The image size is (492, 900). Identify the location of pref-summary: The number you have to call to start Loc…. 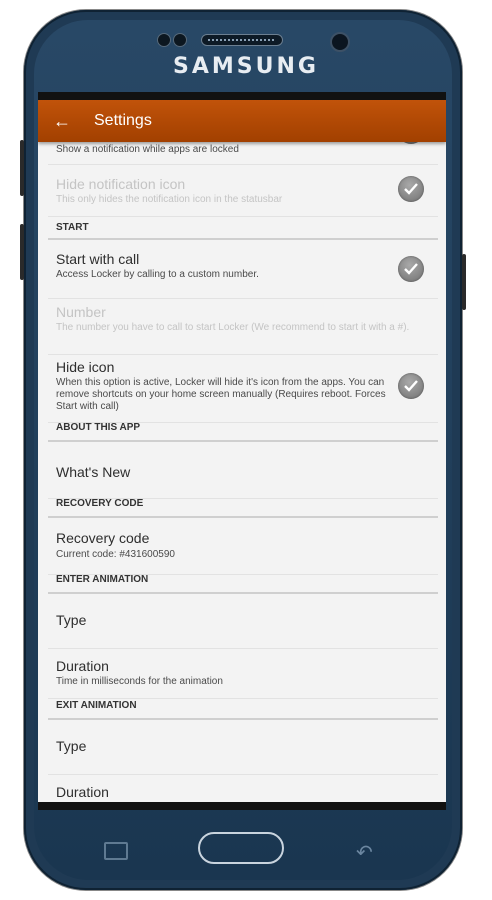
(233, 327).